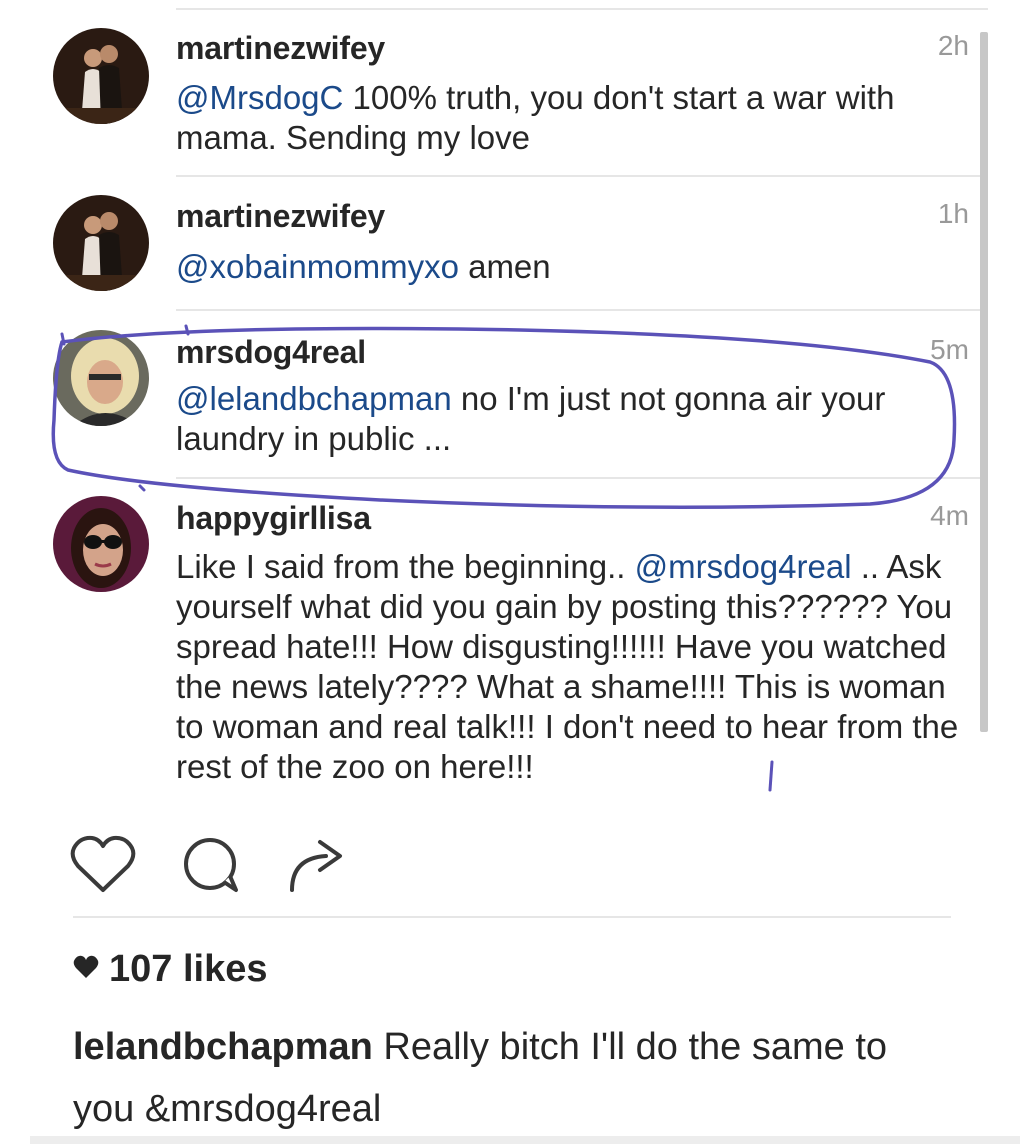 The height and width of the screenshot is (1144, 1023). What do you see at coordinates (103, 866) in the screenshot?
I see `heart-outline-icon` at bounding box center [103, 866].